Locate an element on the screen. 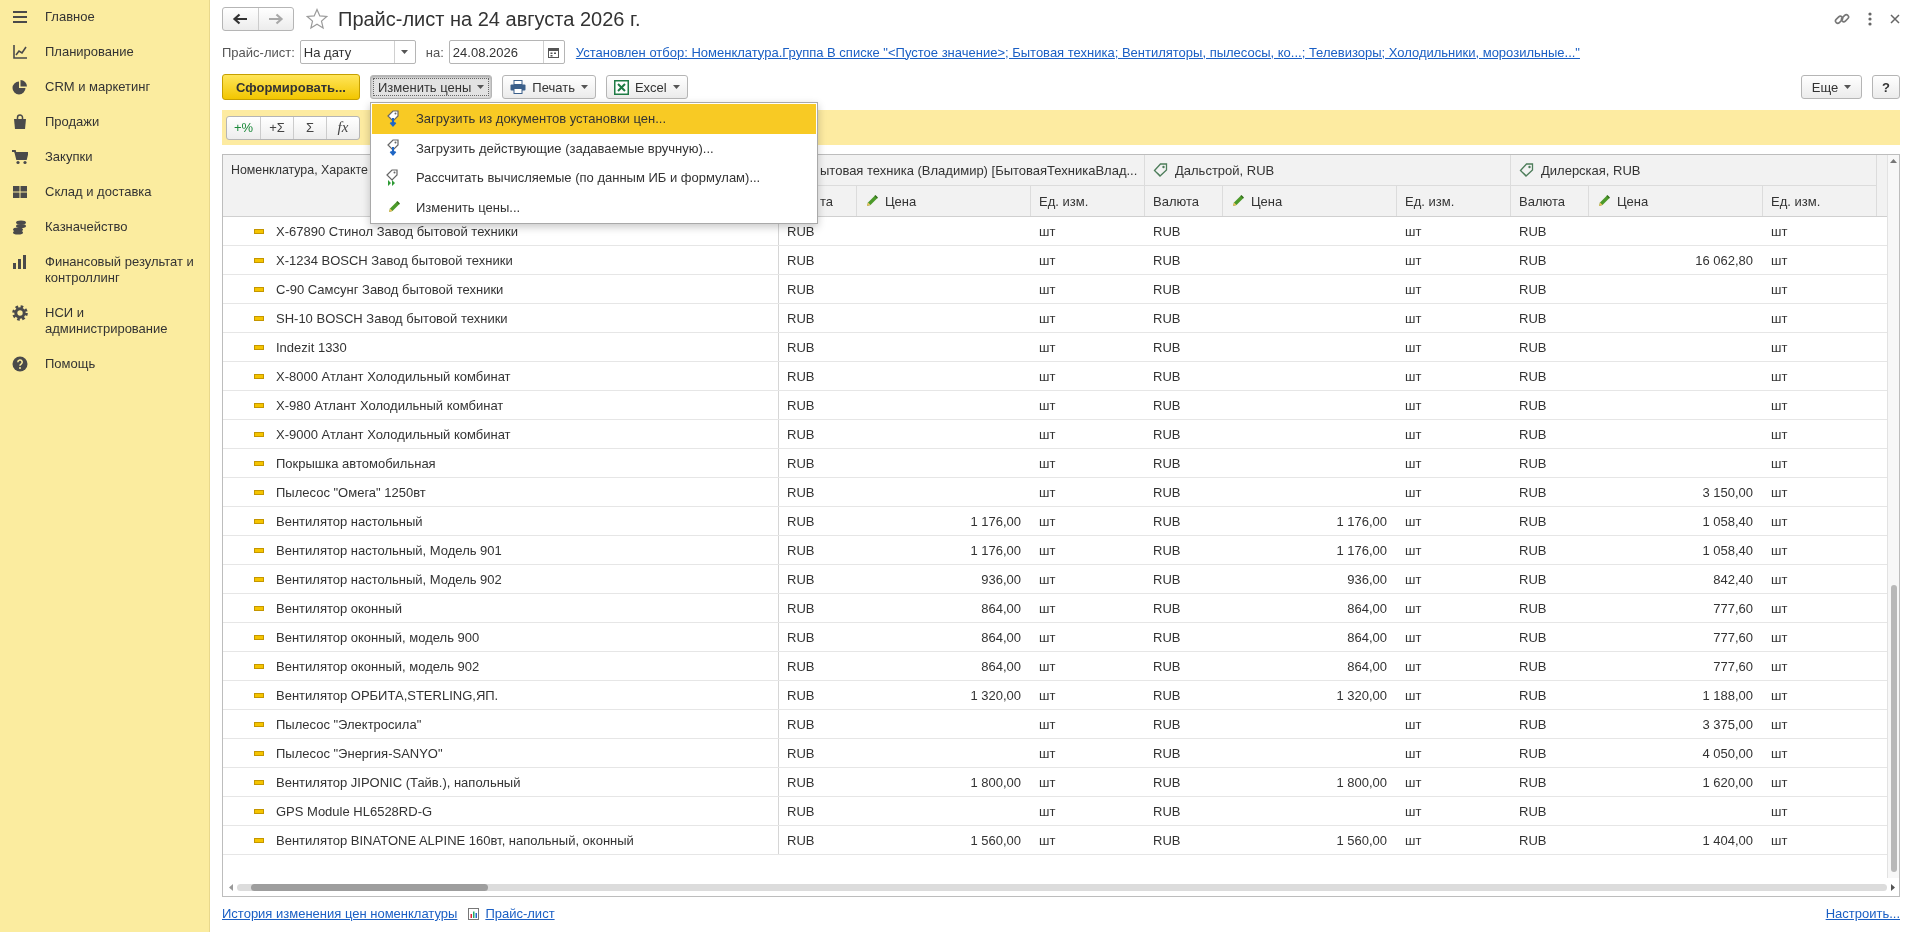 The width and height of the screenshot is (1911, 932). gear-icon is located at coordinates (20, 313).